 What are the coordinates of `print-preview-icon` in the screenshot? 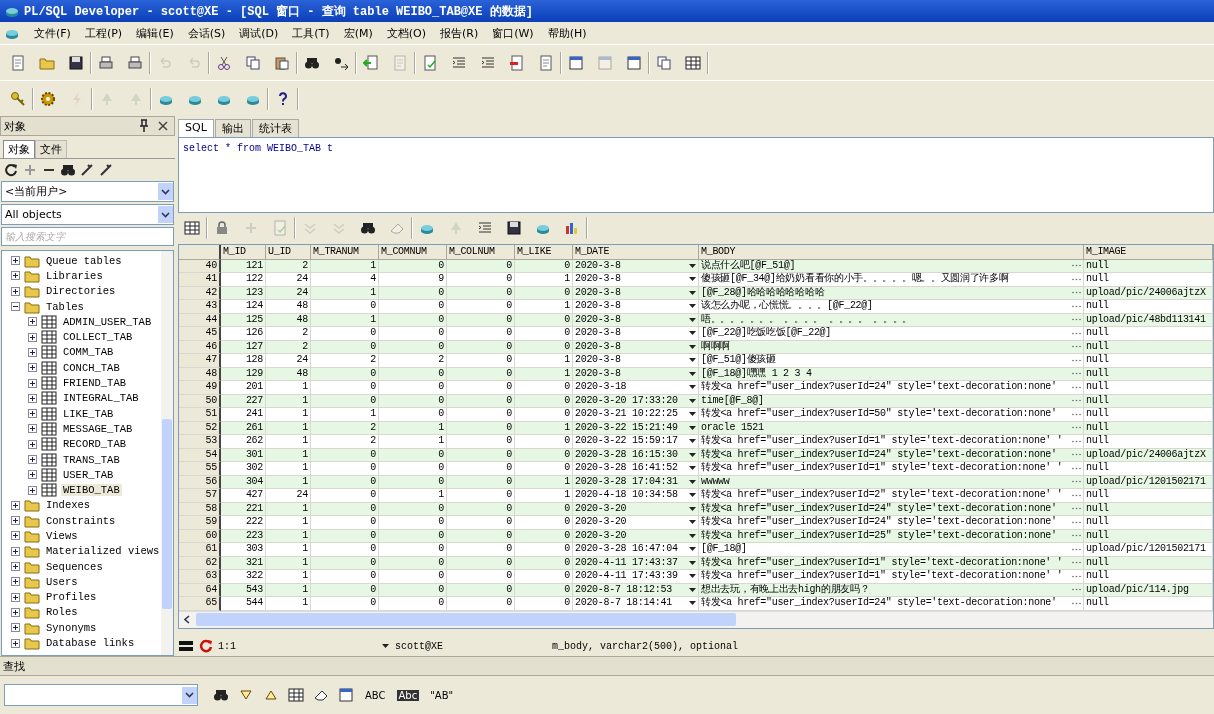 It's located at (135, 62).